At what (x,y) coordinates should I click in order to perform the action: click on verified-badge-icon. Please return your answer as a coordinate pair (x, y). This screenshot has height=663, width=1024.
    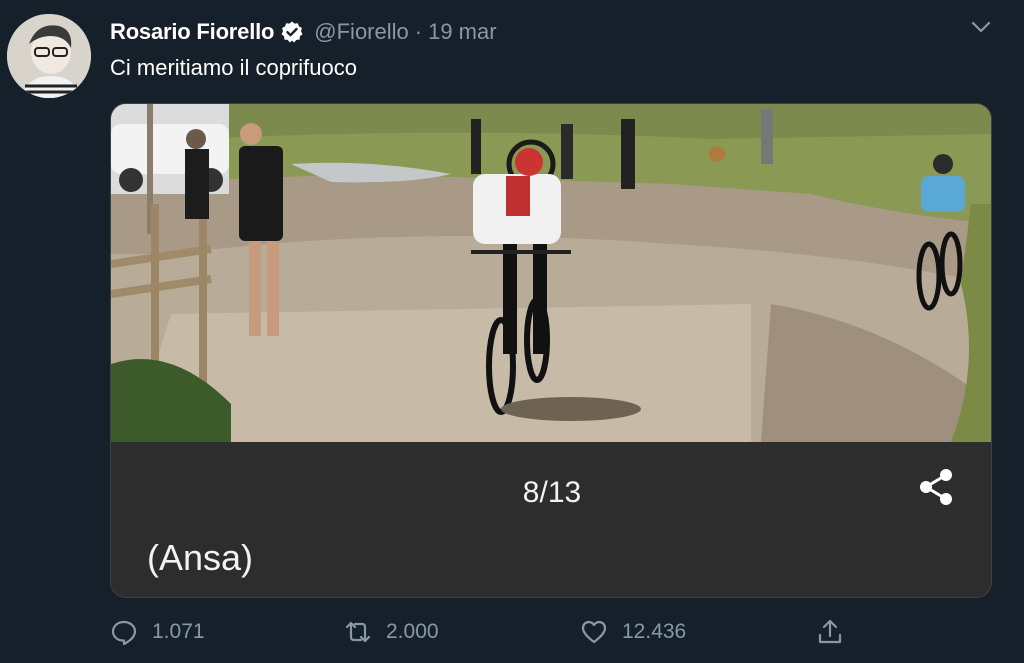
    Looking at the image, I should click on (292, 32).